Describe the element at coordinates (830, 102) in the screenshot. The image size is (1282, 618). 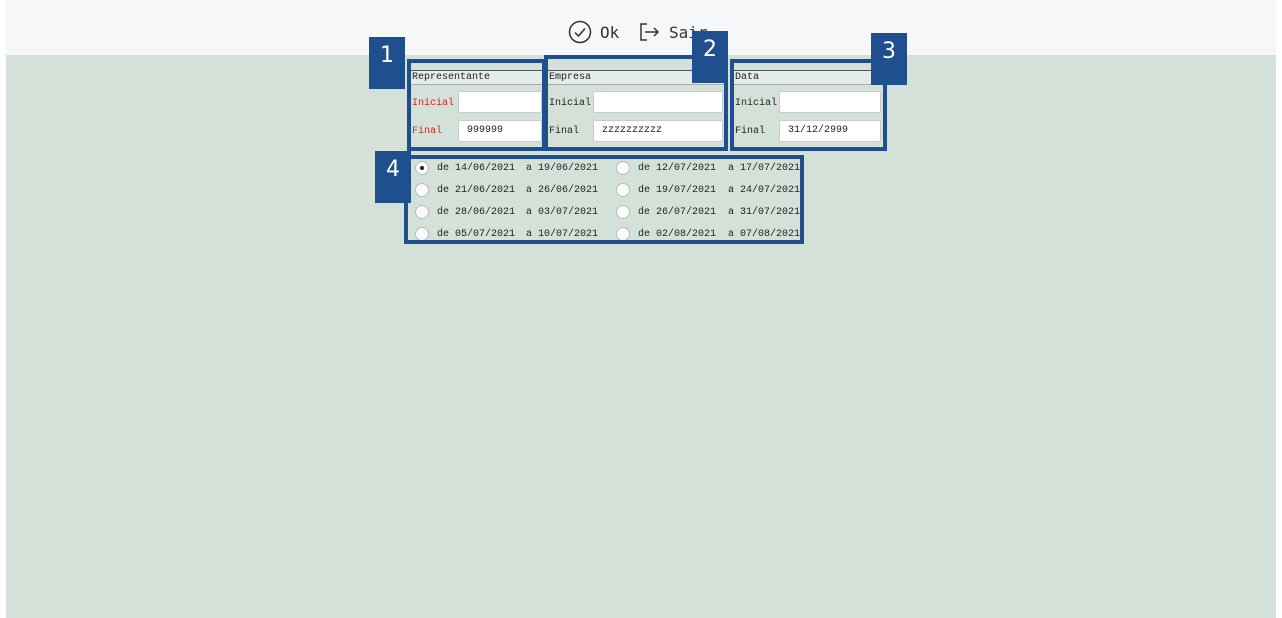
I see `data-inicial-input` at that location.